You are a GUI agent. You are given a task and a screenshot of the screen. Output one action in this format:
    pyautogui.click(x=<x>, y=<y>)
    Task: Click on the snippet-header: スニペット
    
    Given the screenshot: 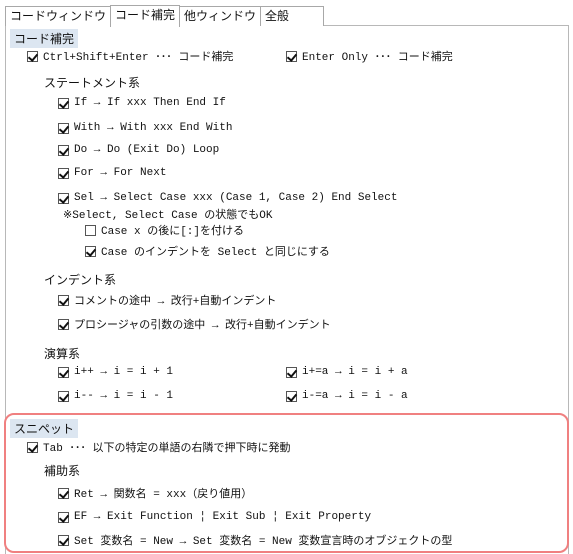 What is the action you would take?
    pyautogui.click(x=44, y=428)
    